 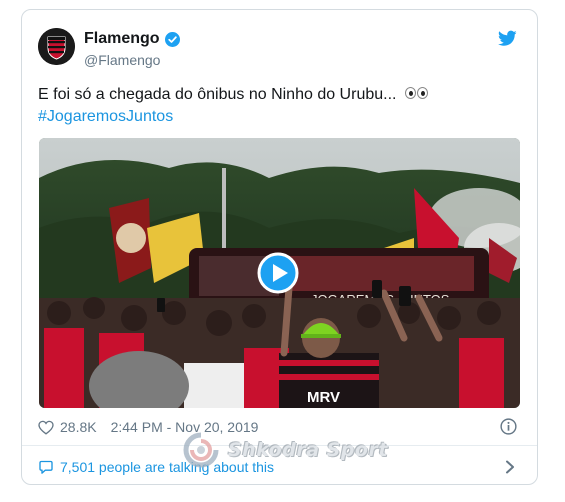 I want to click on tweet-timestamp: 2:44 PM - Nov 20, 2019, so click(x=185, y=427).